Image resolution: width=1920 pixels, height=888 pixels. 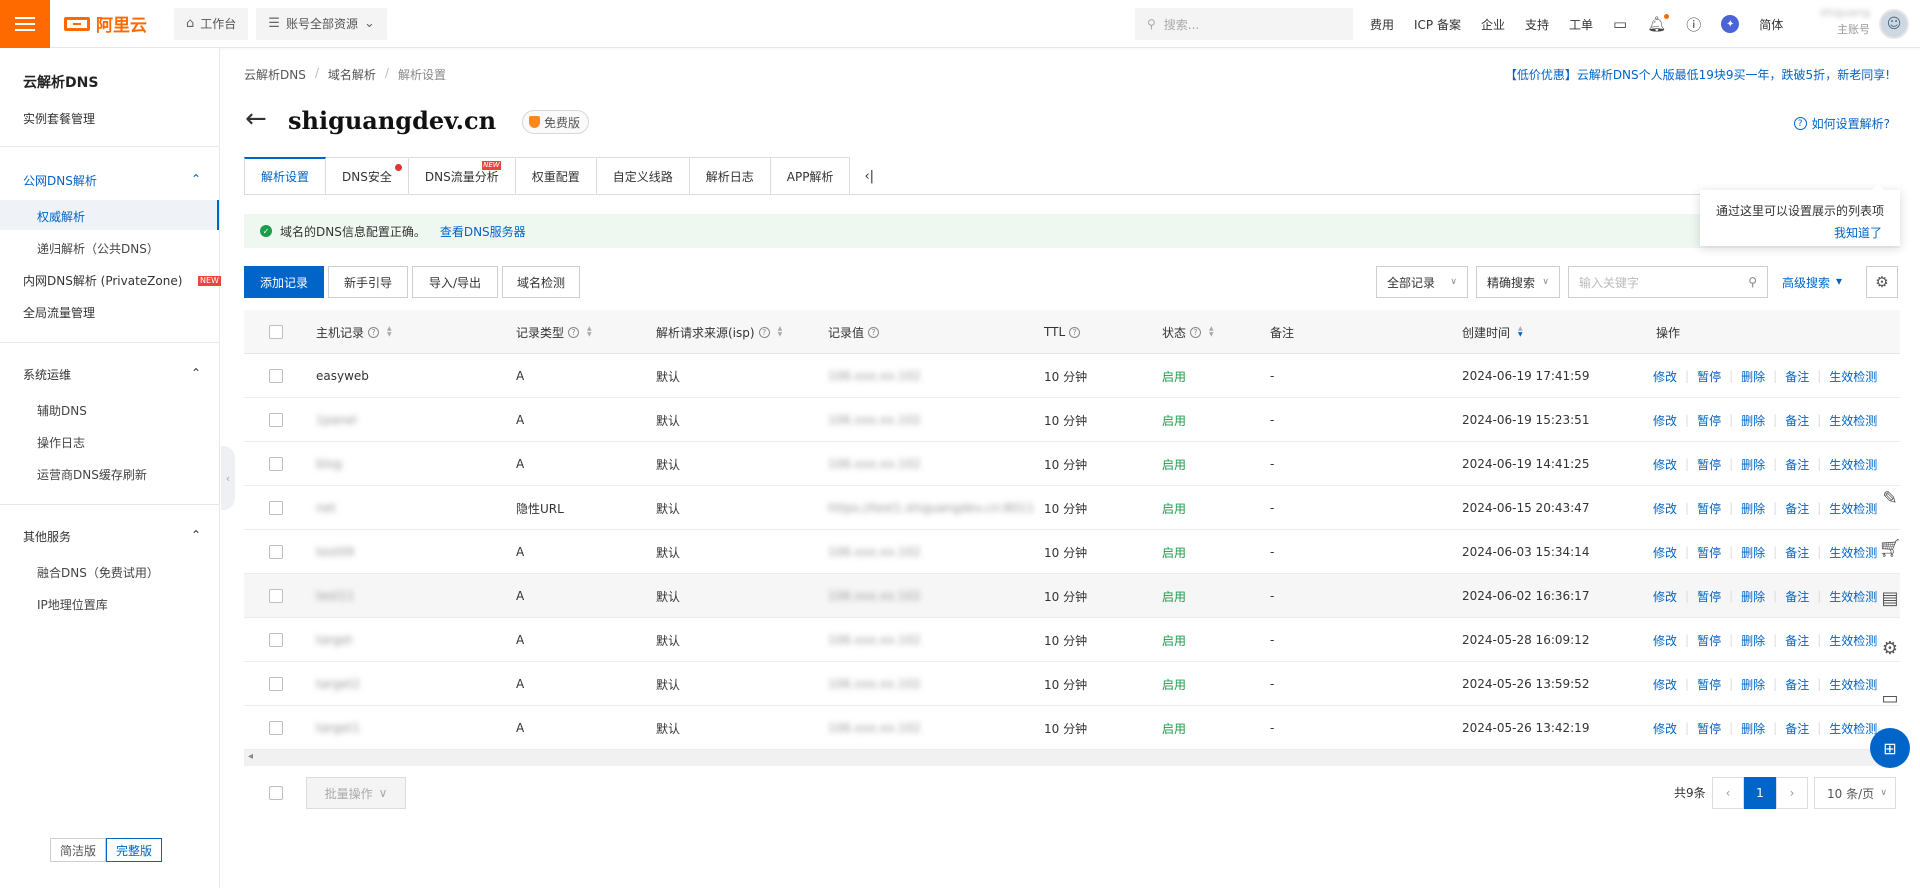 I want to click on settings-icon: ⚙, so click(x=1890, y=648).